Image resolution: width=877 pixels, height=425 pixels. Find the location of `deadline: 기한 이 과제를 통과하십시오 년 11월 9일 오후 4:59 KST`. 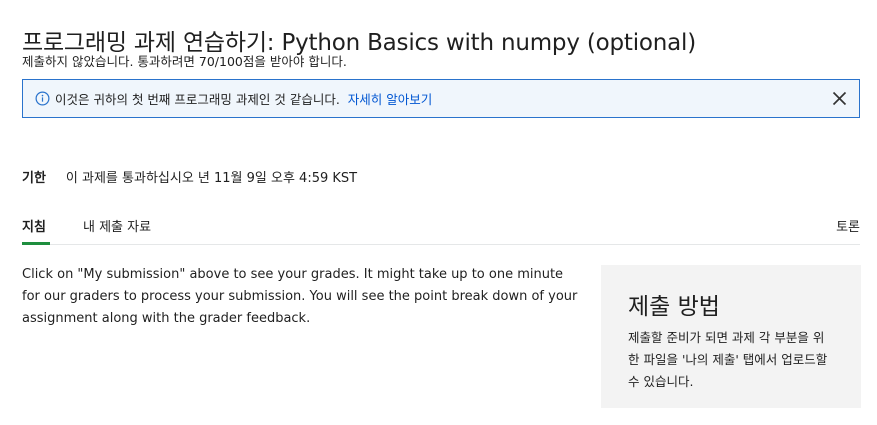

deadline: 기한 이 과제를 통과하십시오 년 11월 9일 오후 4:59 KST is located at coordinates (189, 176).